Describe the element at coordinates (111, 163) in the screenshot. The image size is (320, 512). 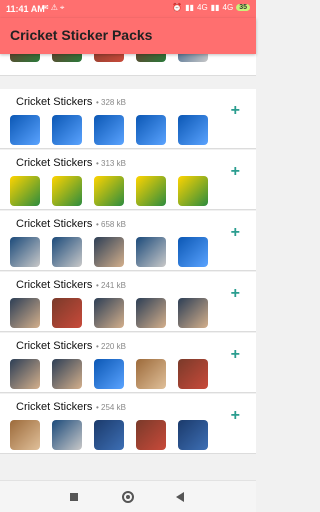
I see `pack-size: • 313 kB` at that location.